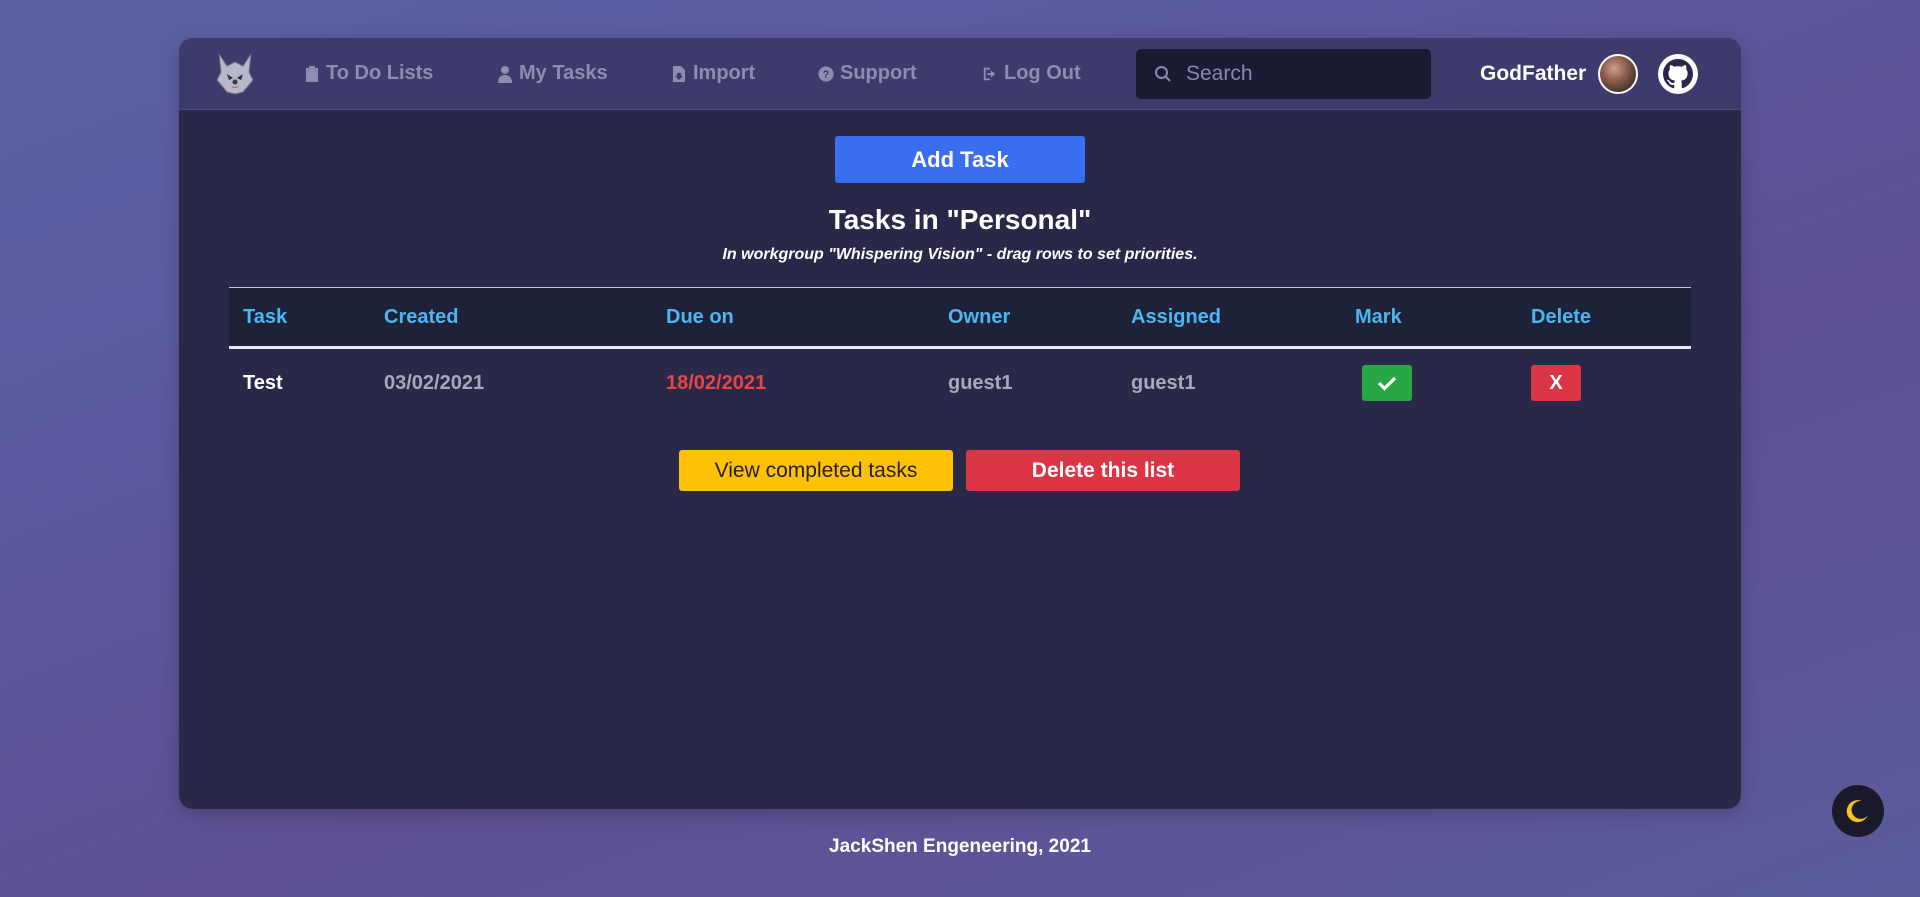  I want to click on owner-cell: guest1, so click(980, 382).